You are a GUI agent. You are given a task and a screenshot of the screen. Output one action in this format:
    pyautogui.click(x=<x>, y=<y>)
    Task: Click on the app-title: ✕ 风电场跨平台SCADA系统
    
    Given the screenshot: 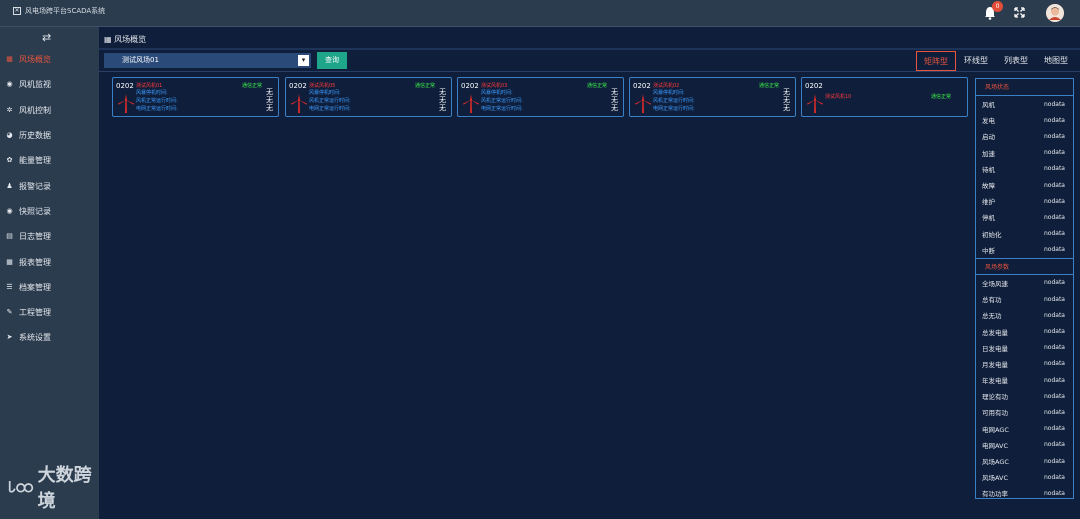 What is the action you would take?
    pyautogui.click(x=59, y=11)
    